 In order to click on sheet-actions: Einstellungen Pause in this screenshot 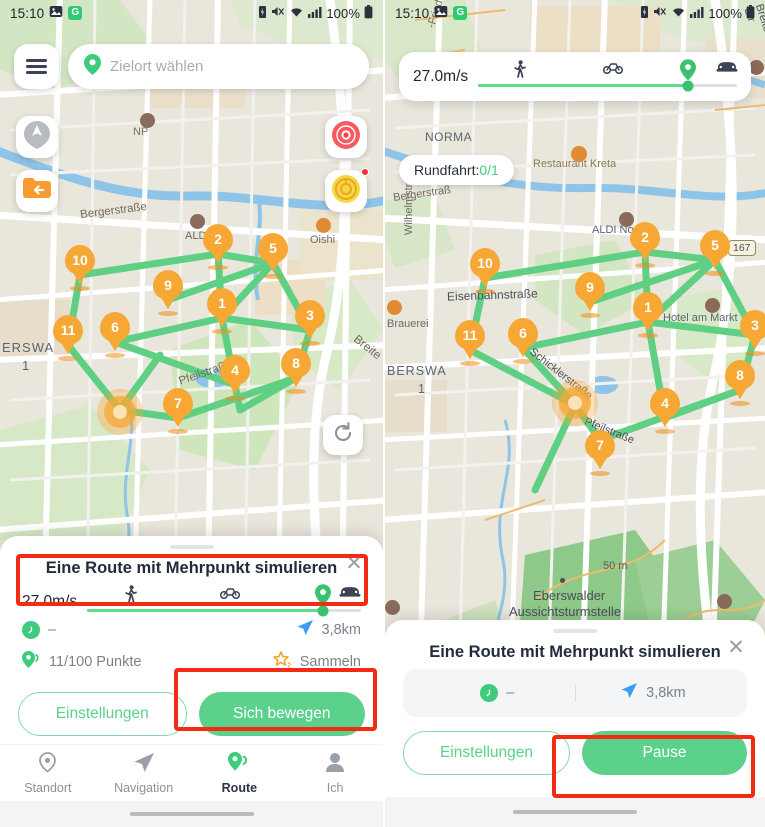, I will do `click(575, 750)`.